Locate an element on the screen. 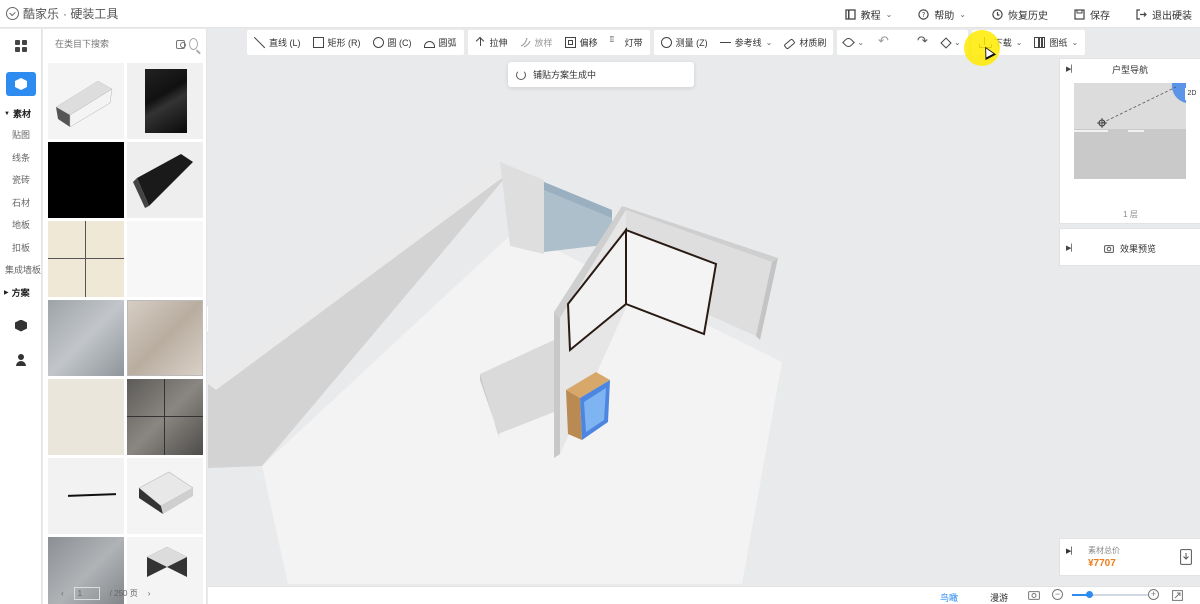 The height and width of the screenshot is (604, 1200). tool-extrude-label: 拉伸 is located at coordinates (498, 43).